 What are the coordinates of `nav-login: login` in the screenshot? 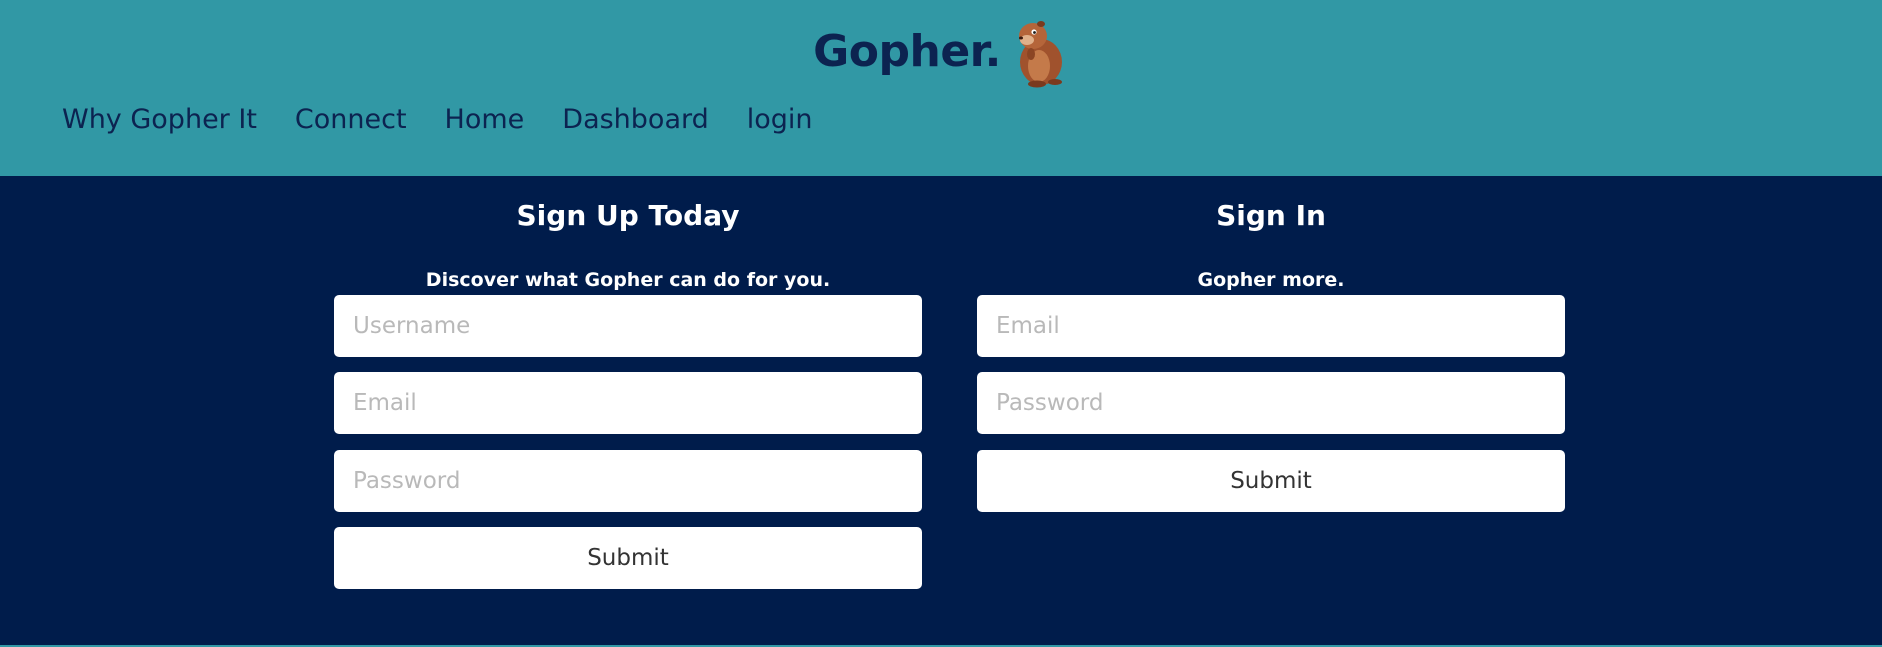 It's located at (780, 119).